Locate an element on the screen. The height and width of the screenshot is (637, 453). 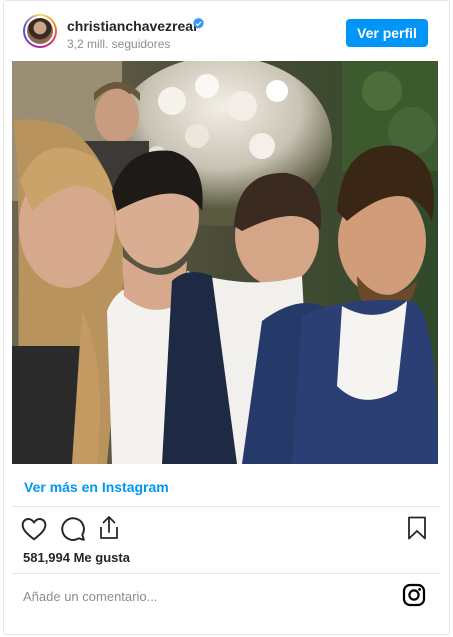
view-profile-button: Ver perfil is located at coordinates (387, 33).